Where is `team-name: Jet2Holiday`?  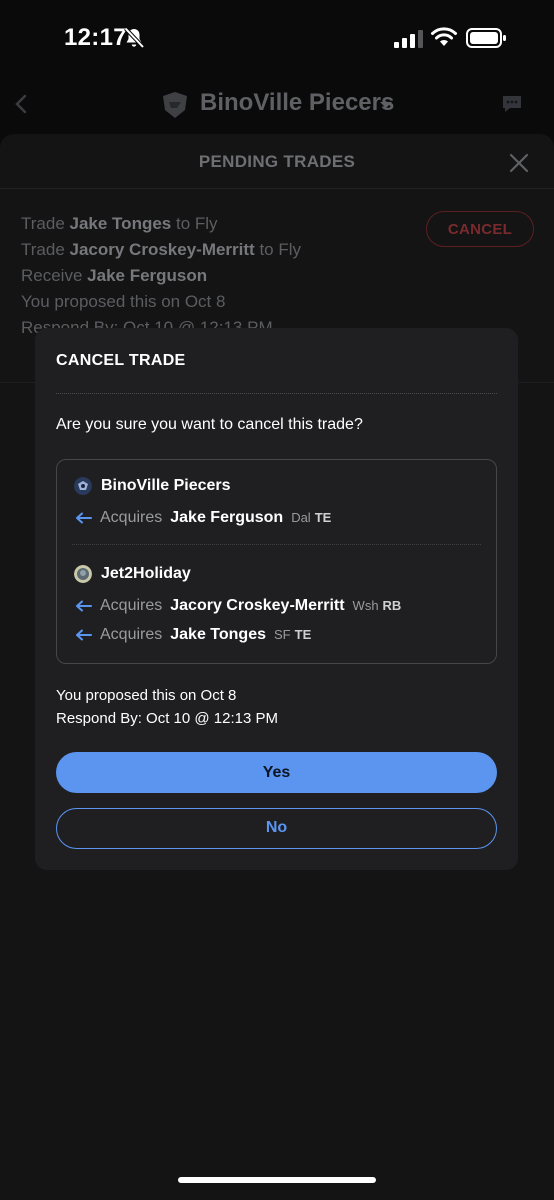 team-name: Jet2Holiday is located at coordinates (146, 573).